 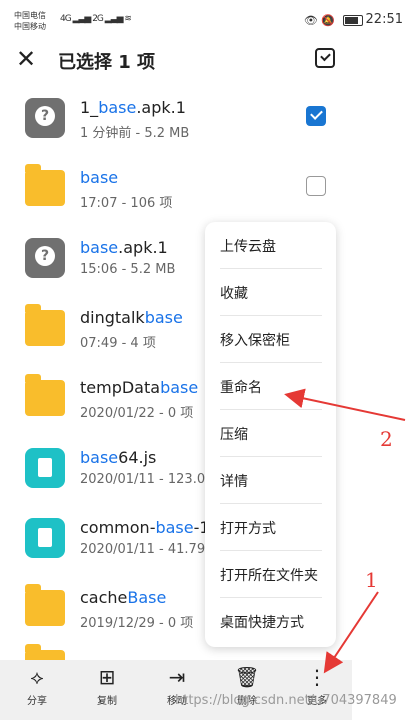 What do you see at coordinates (30, 15) in the screenshot?
I see `carrier-1: 中国电信` at bounding box center [30, 15].